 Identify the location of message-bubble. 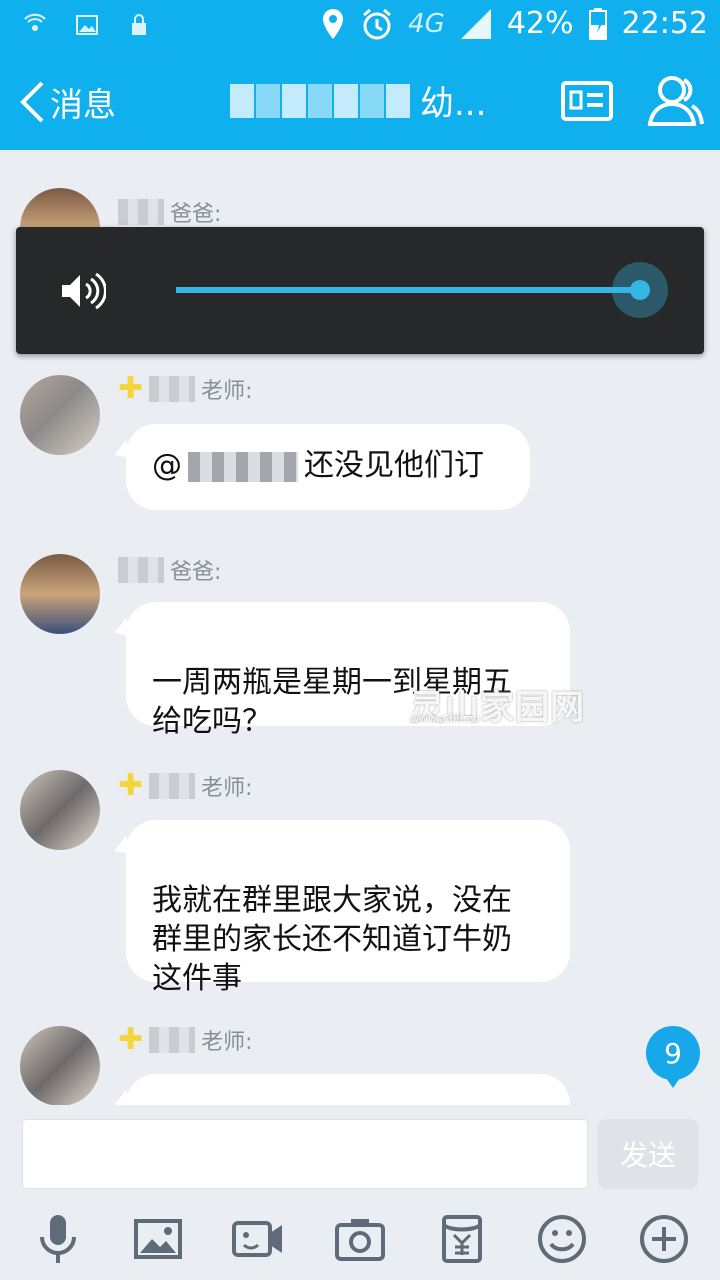
(348, 1089).